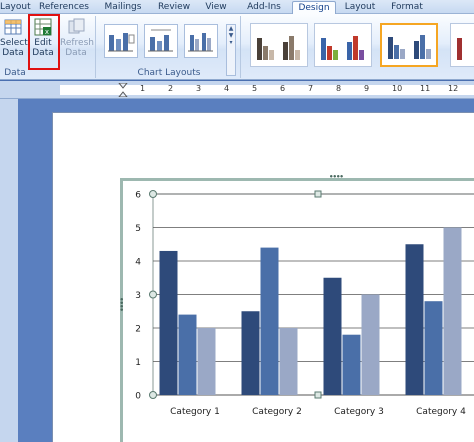 The width and height of the screenshot is (474, 442). Describe the element at coordinates (199, 88) in the screenshot. I see `ruler-number: 3` at that location.